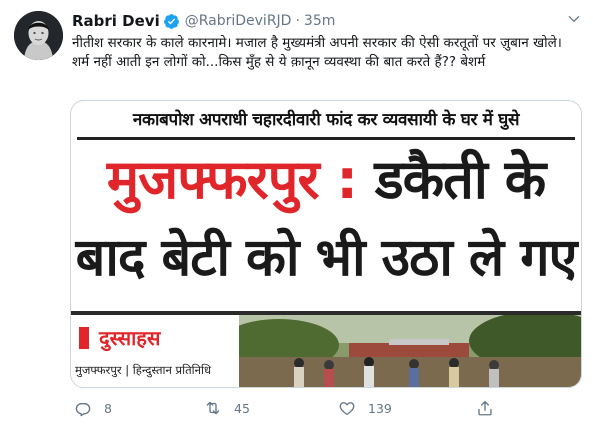 This screenshot has width=593, height=430. Describe the element at coordinates (108, 408) in the screenshot. I see `reply-count: 8` at that location.